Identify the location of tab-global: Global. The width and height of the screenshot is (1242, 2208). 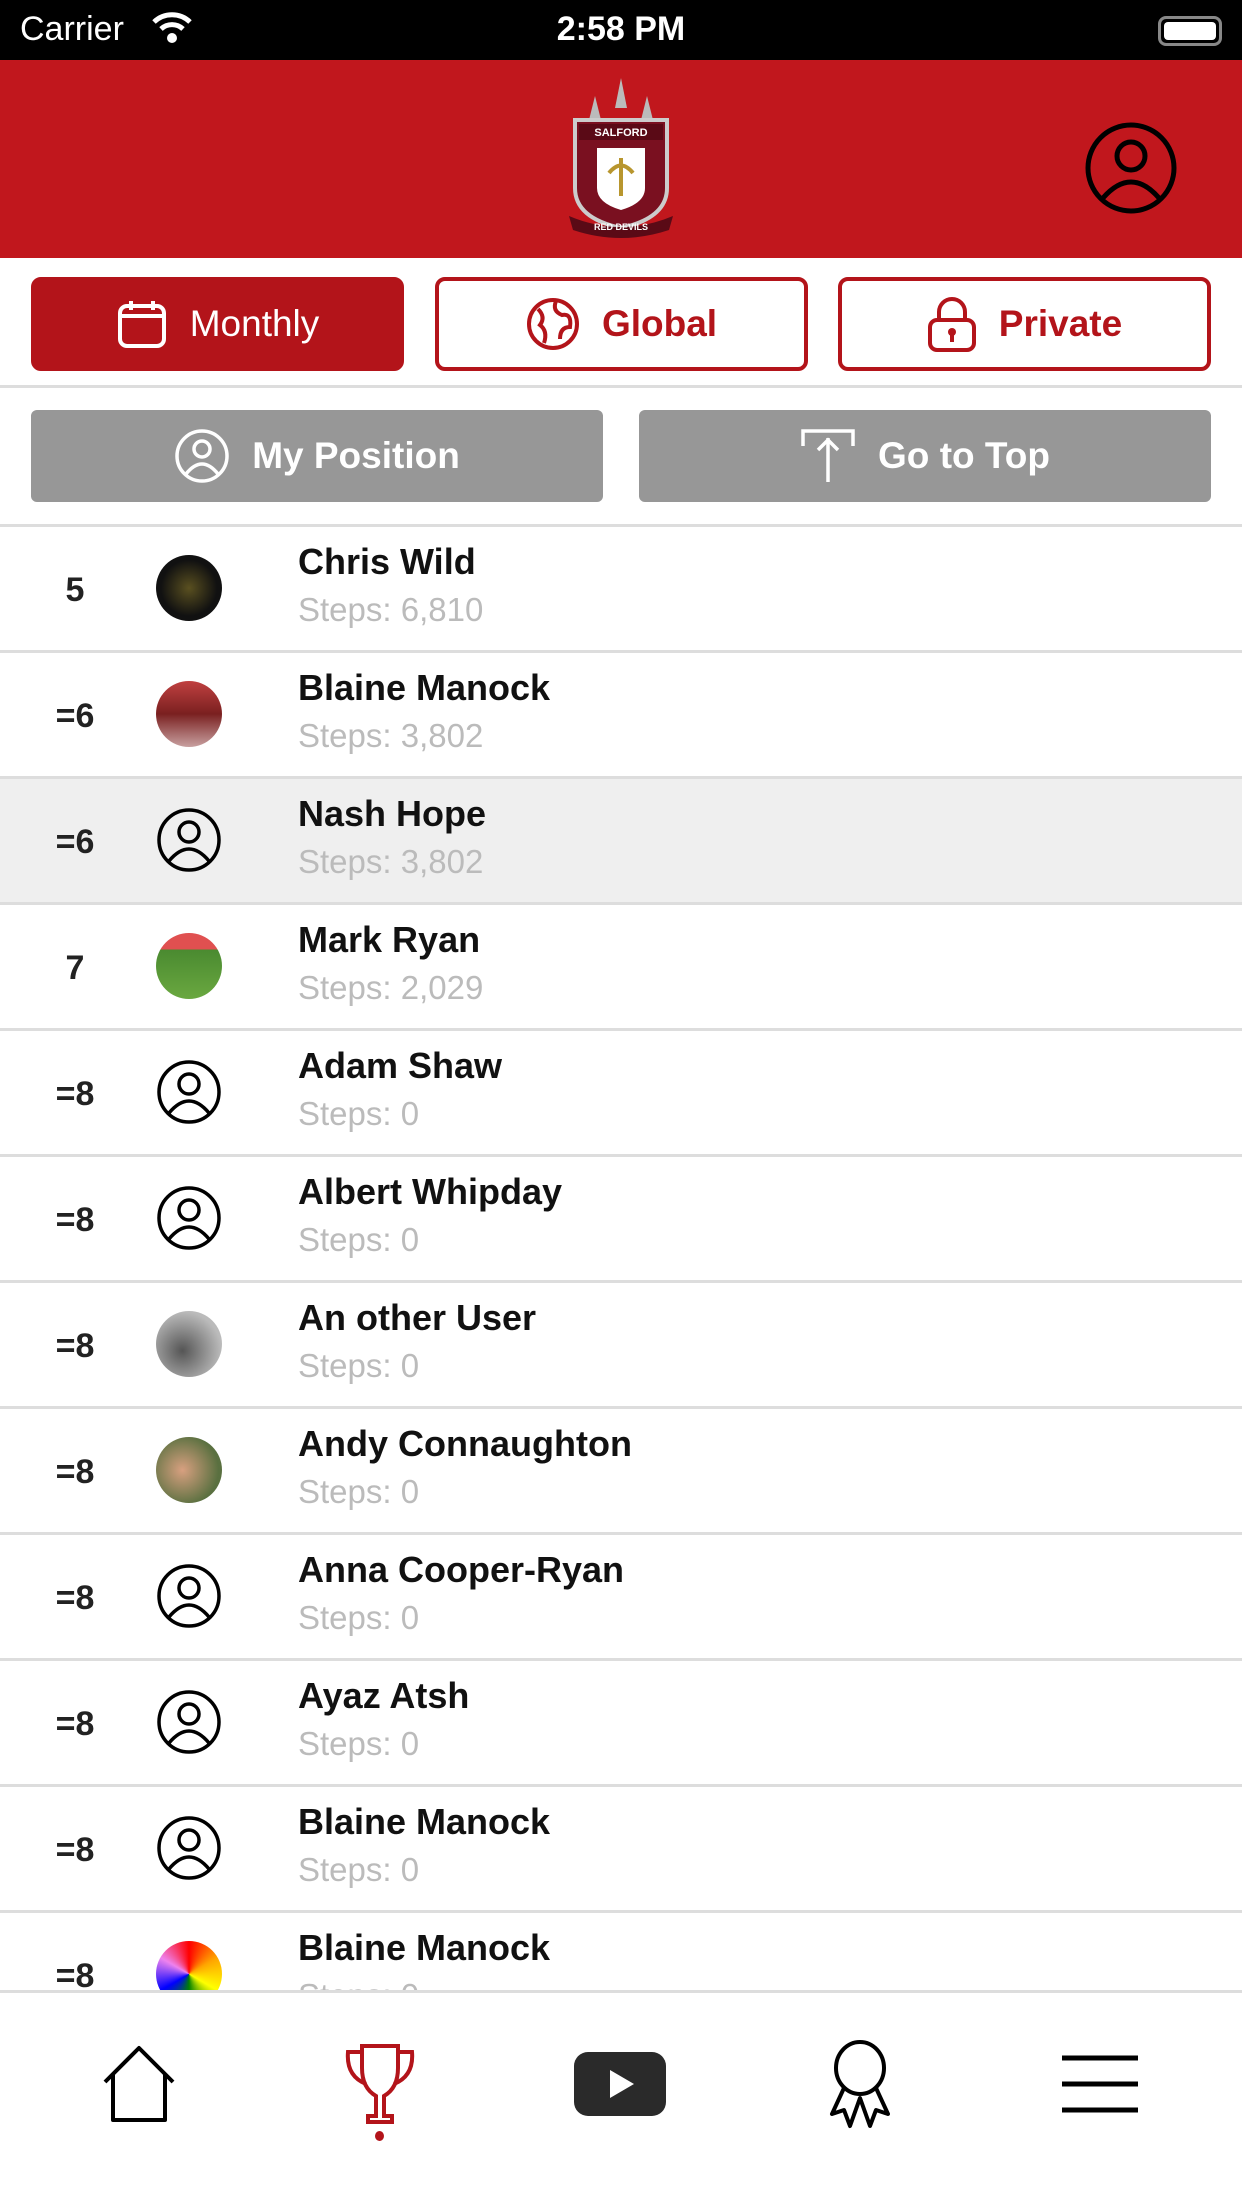
(621, 324).